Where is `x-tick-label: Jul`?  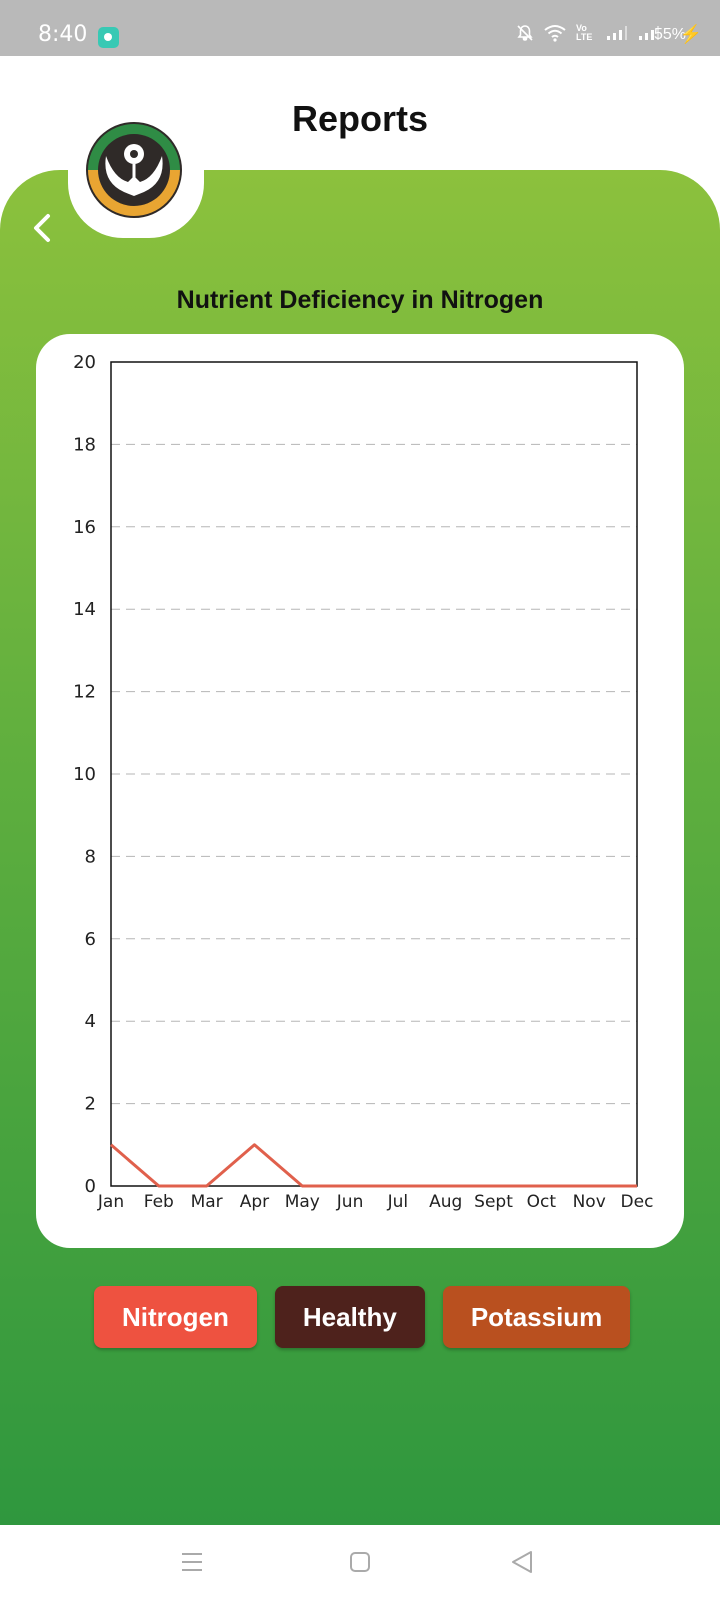
x-tick-label: Jul is located at coordinates (398, 1202).